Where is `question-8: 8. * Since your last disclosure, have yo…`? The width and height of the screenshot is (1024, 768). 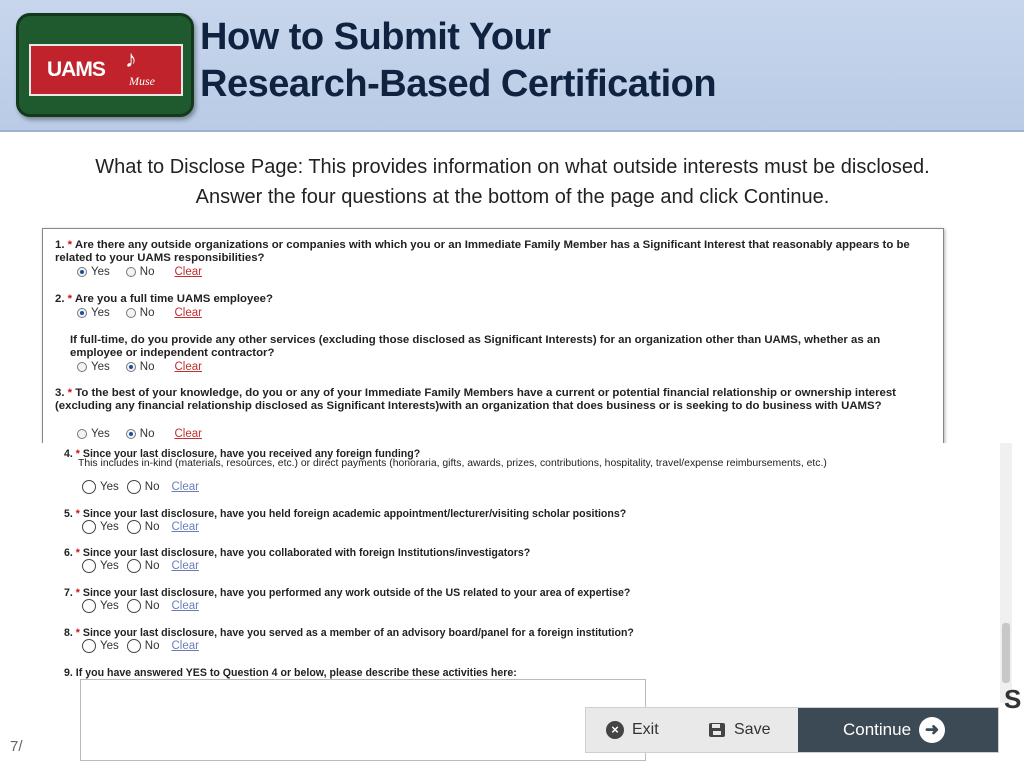
question-8: 8. * Since your last disclosure, have yo… is located at coordinates (514, 633).